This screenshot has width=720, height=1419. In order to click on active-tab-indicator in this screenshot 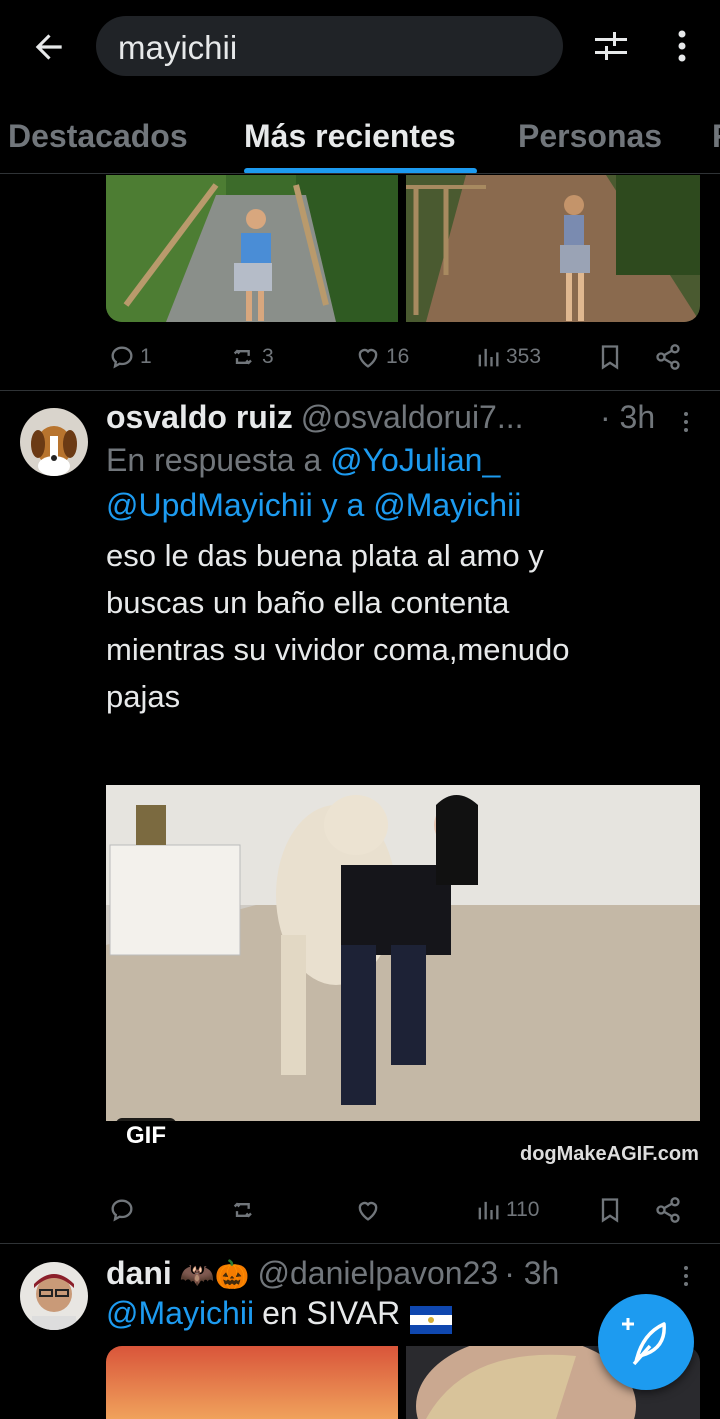, I will do `click(360, 170)`.